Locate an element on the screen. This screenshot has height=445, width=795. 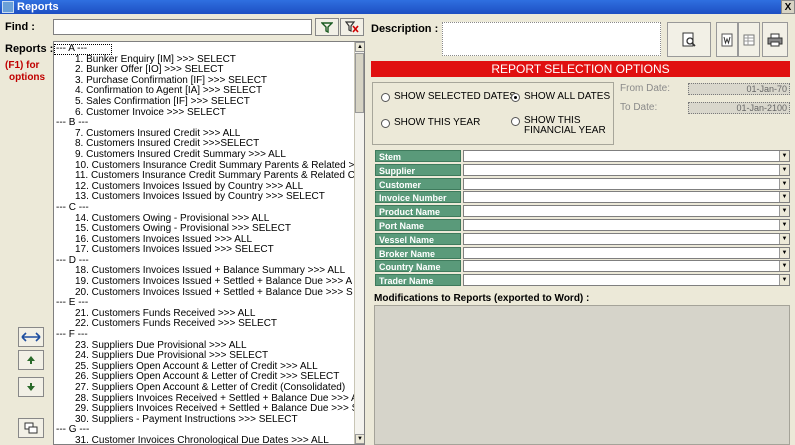
funnel-clear-icon is located at coordinates (352, 27).